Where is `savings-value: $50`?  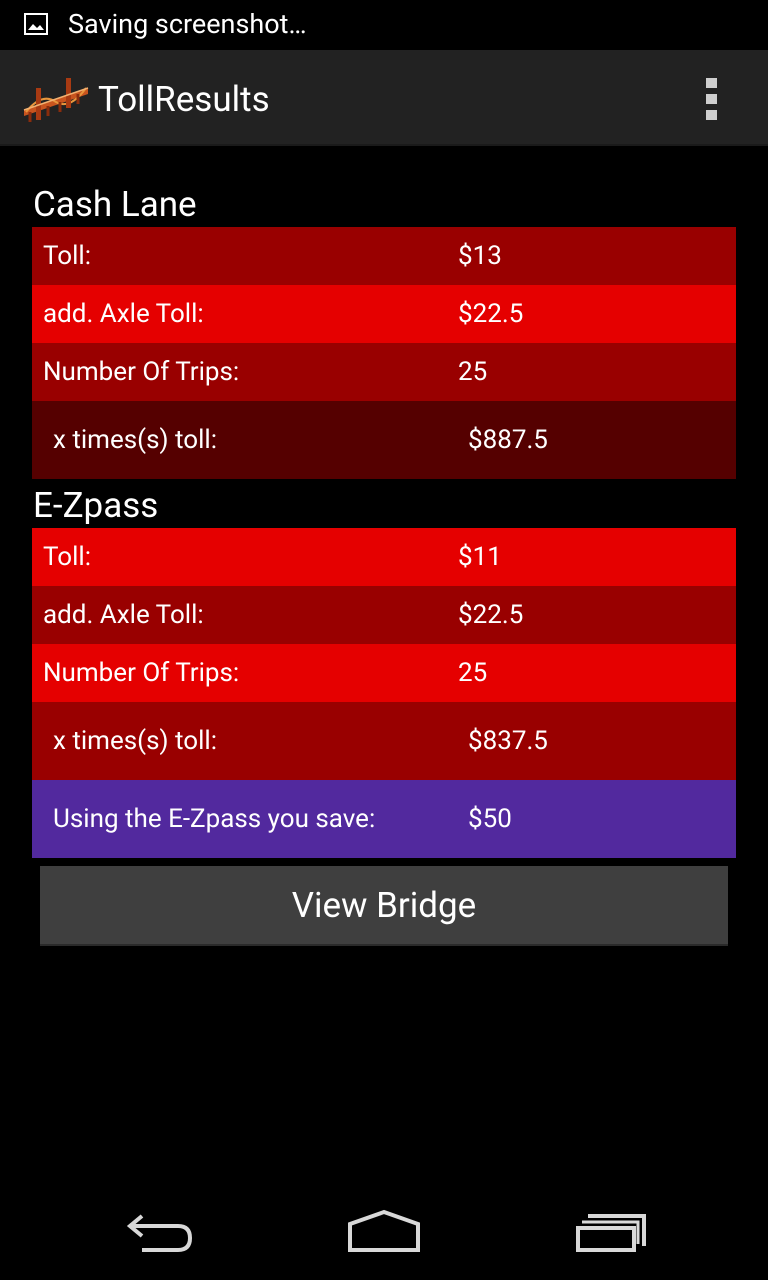
savings-value: $50 is located at coordinates (490, 819).